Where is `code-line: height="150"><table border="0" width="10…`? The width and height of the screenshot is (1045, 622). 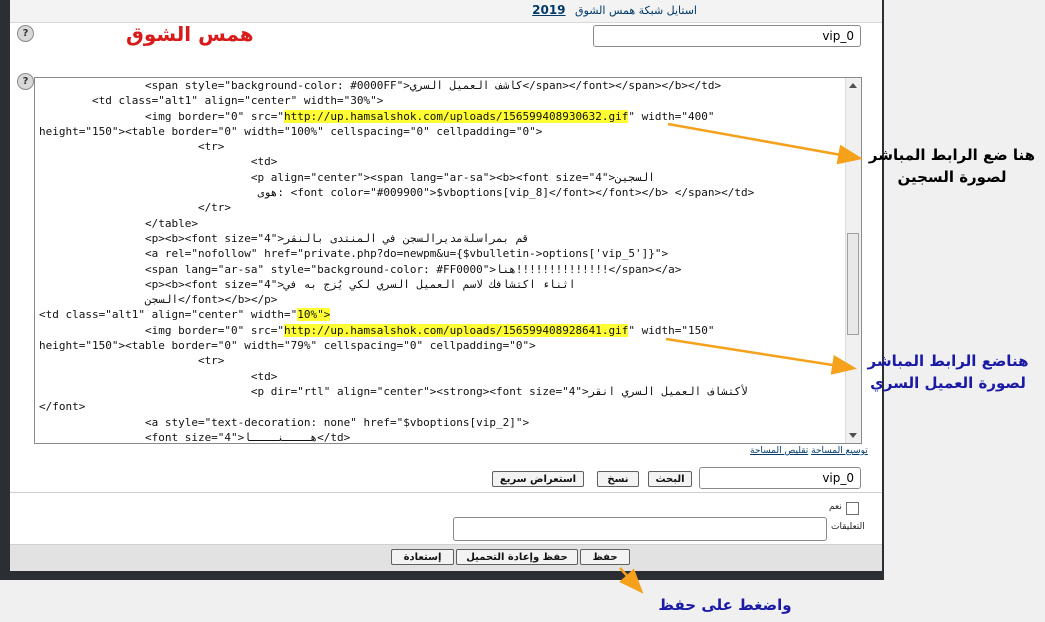
code-line: height="150"><table border="0" width="10… is located at coordinates (442, 131).